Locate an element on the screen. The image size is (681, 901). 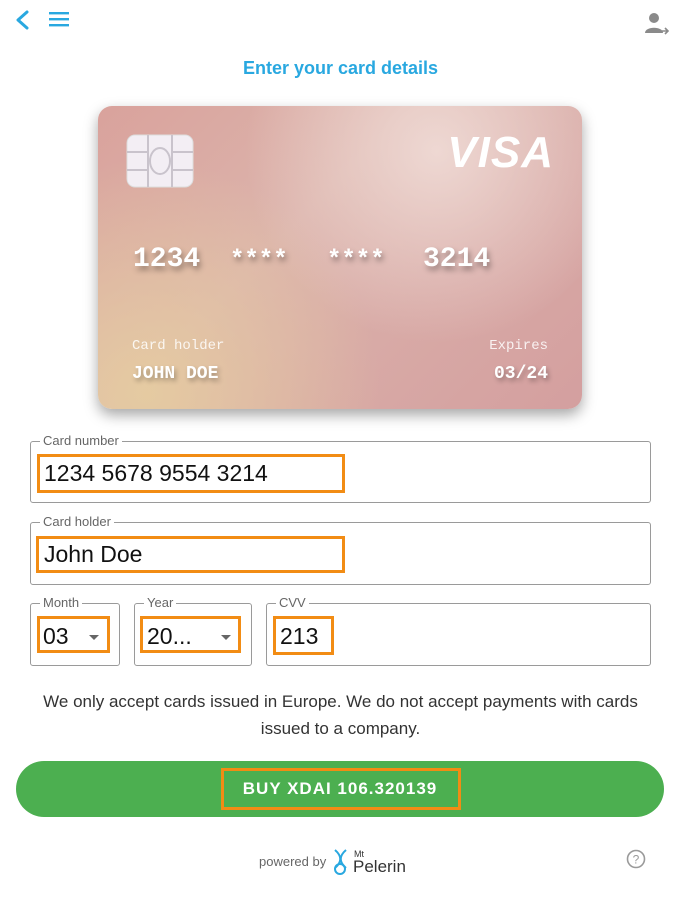
card-number-label: Card number is located at coordinates (81, 441).